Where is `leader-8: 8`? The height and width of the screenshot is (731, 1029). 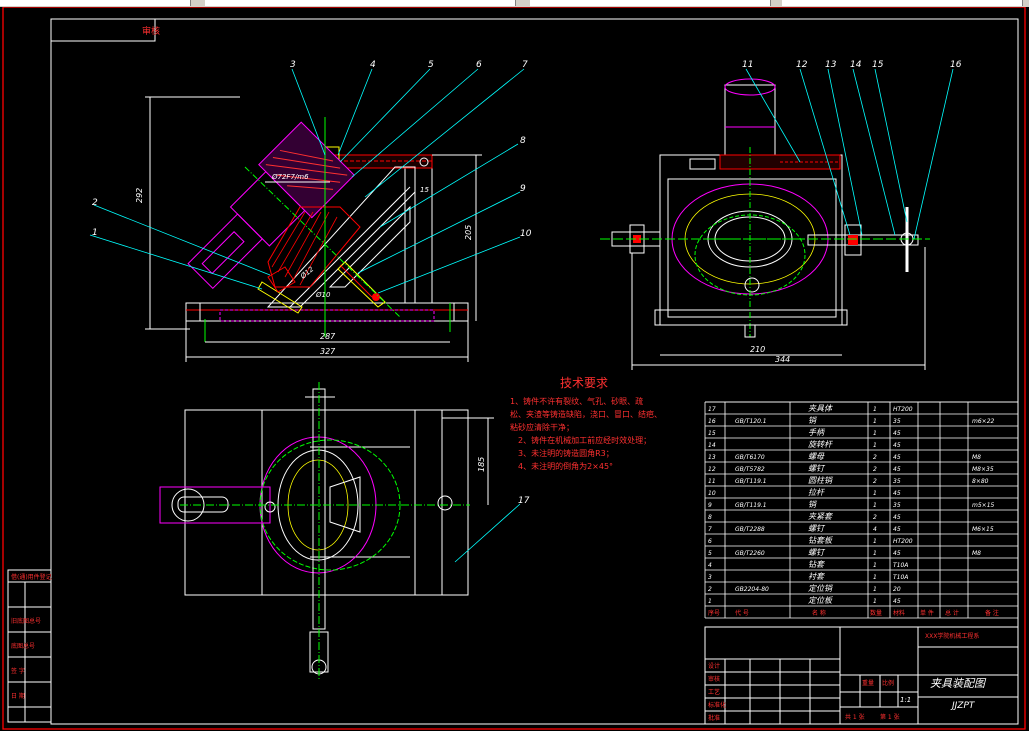 leader-8: 8 is located at coordinates (523, 141).